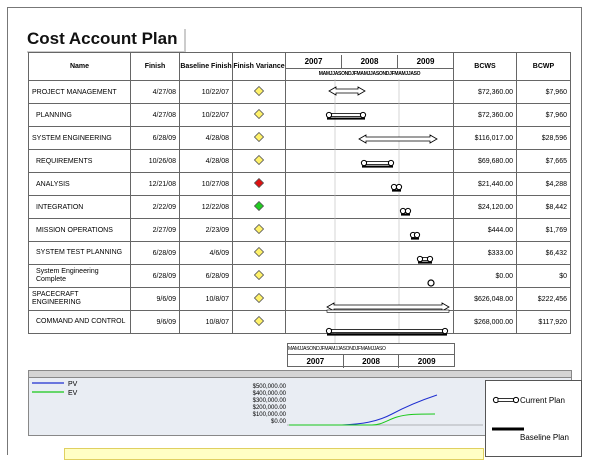  I want to click on baseline-finish-cell: 10/27/08, so click(206, 184).